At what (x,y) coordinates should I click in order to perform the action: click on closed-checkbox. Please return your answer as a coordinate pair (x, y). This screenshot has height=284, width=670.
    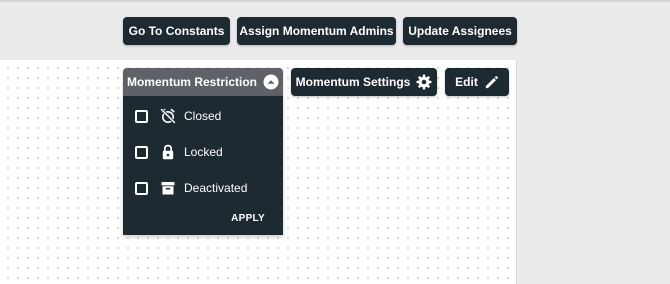
    Looking at the image, I should click on (141, 116).